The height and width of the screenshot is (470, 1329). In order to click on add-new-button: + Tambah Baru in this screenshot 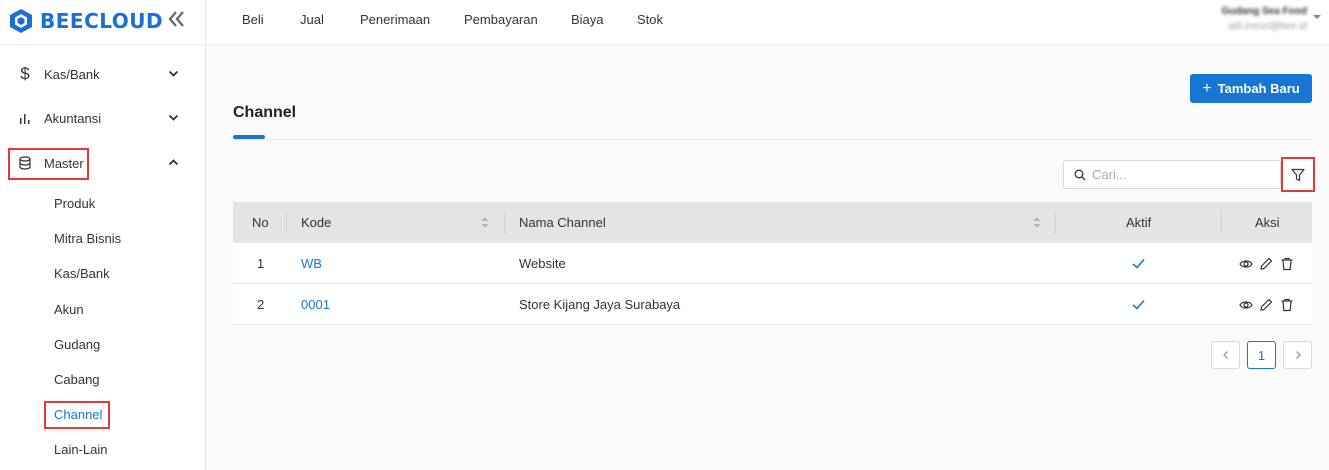, I will do `click(1251, 88)`.